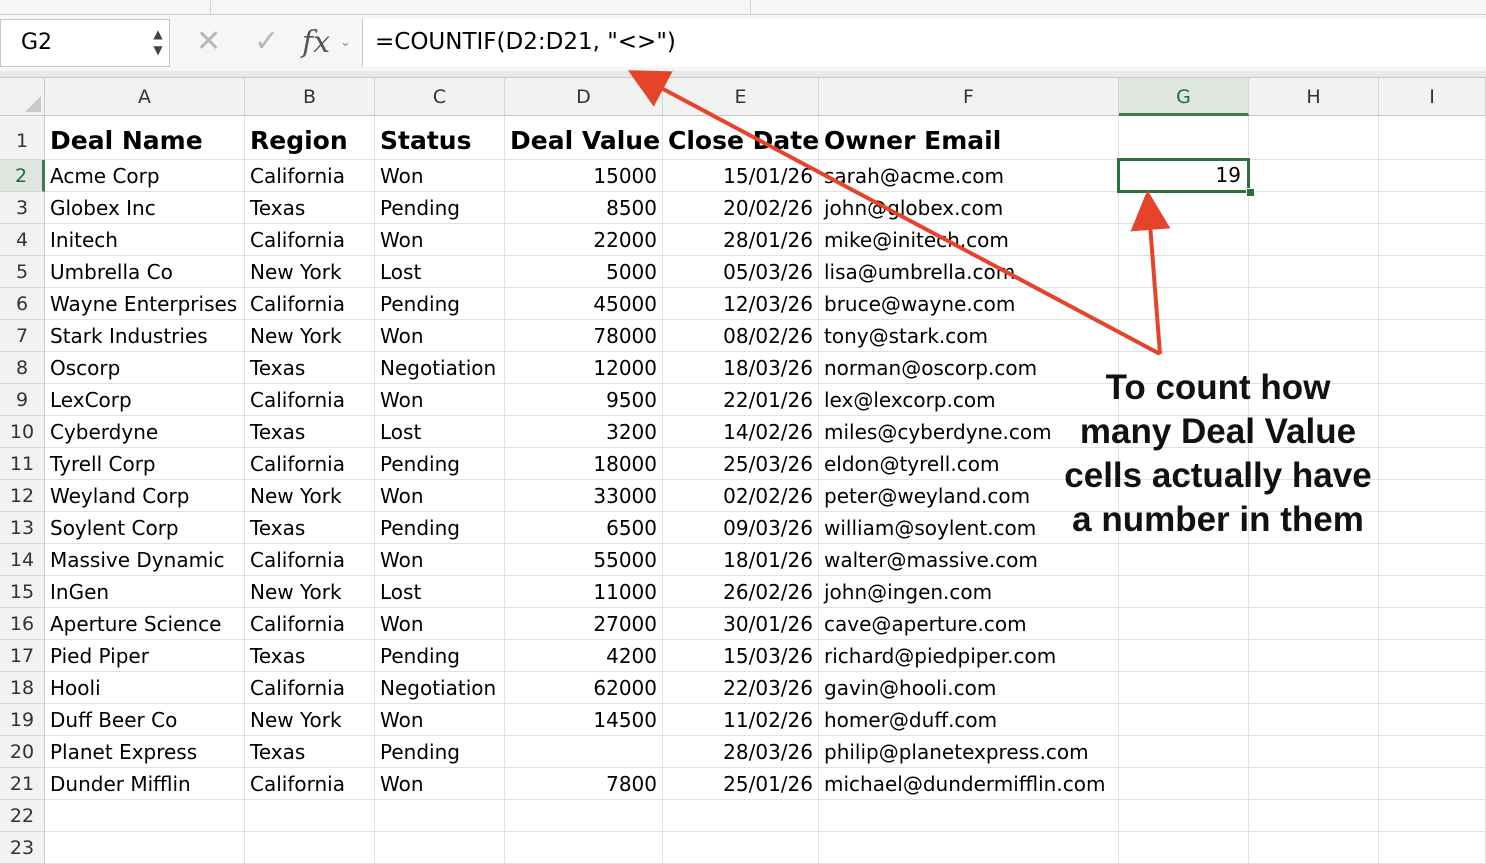 The image size is (1486, 864). I want to click on annotation-arrows, so click(899, 213).